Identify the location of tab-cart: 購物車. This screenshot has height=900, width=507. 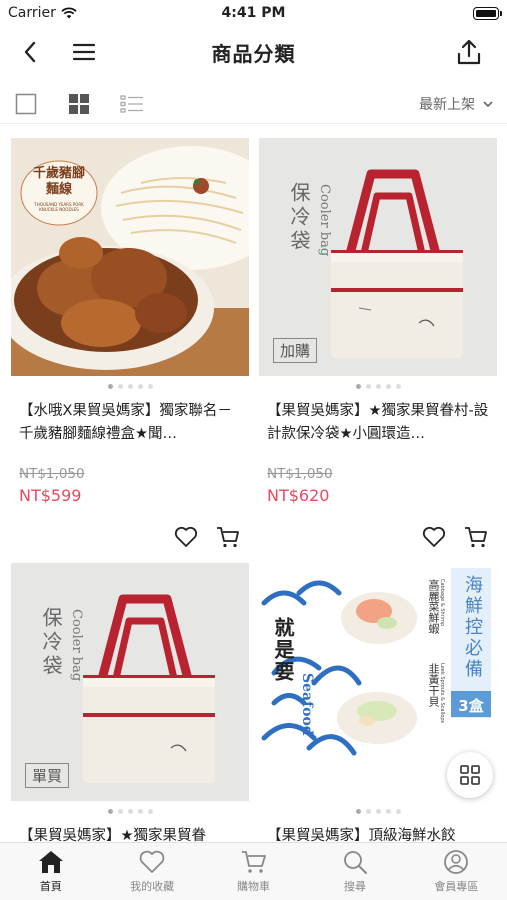
(253, 871).